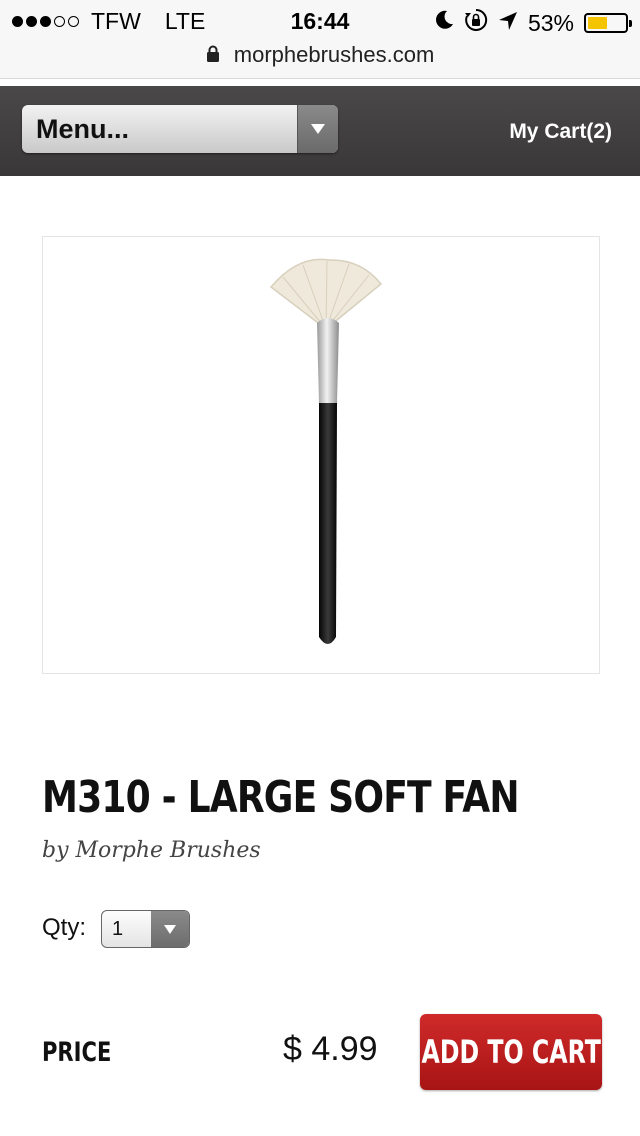 This screenshot has width=640, height=1136. Describe the element at coordinates (444, 23) in the screenshot. I see `moon-icon` at that location.